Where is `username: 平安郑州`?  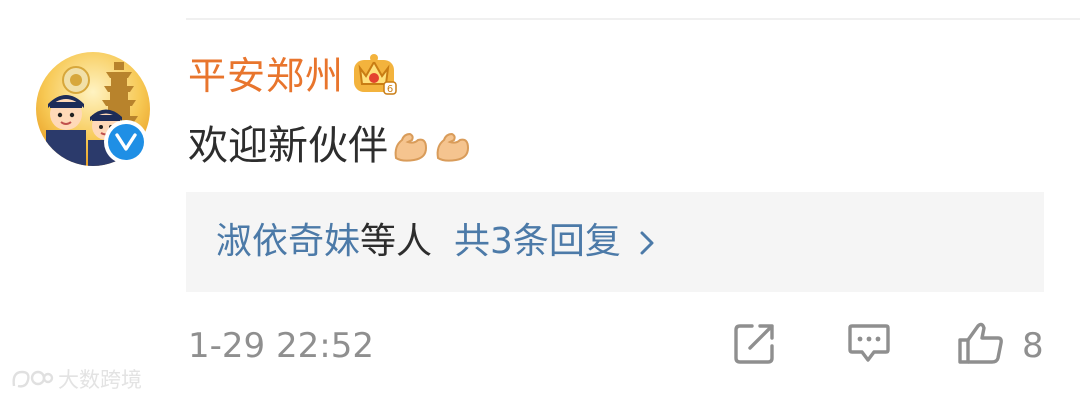 username: 平安郑州 is located at coordinates (266, 76).